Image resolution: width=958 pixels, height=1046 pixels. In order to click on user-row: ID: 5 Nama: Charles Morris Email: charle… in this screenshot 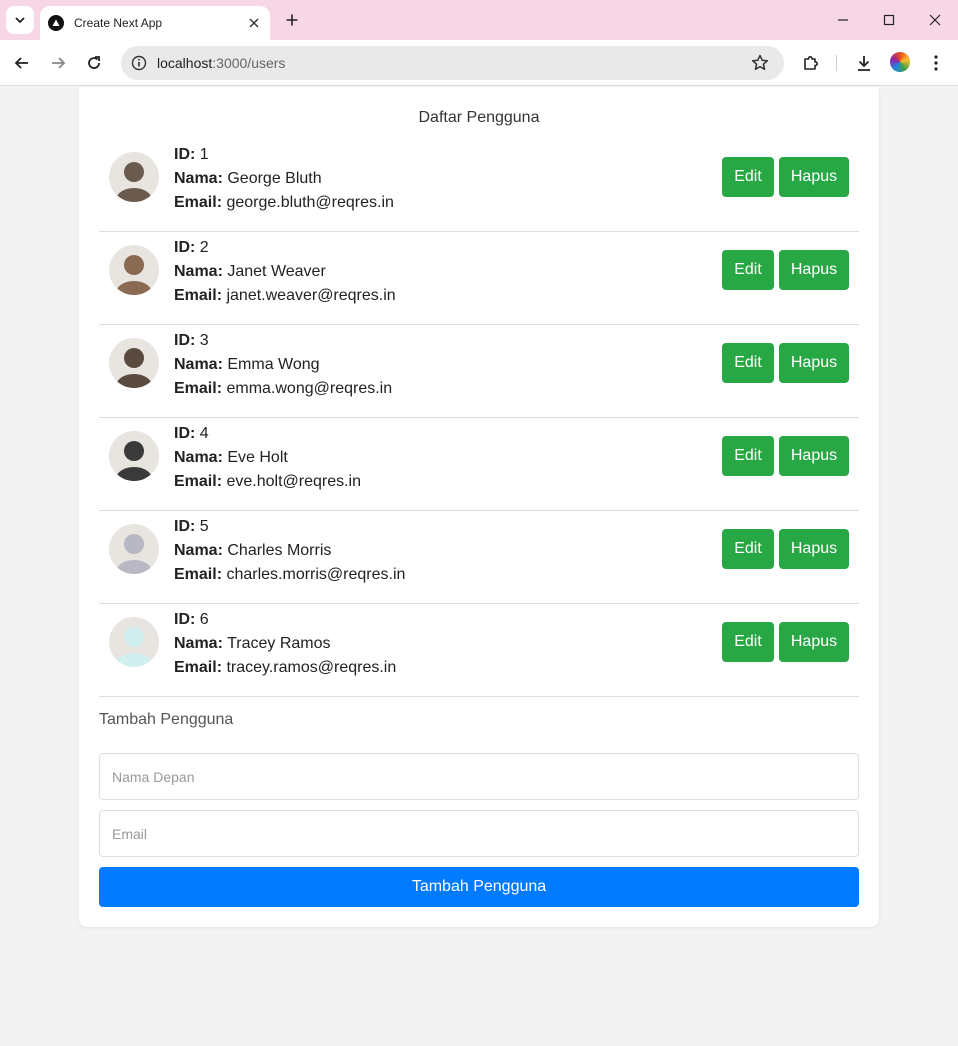, I will do `click(479, 557)`.